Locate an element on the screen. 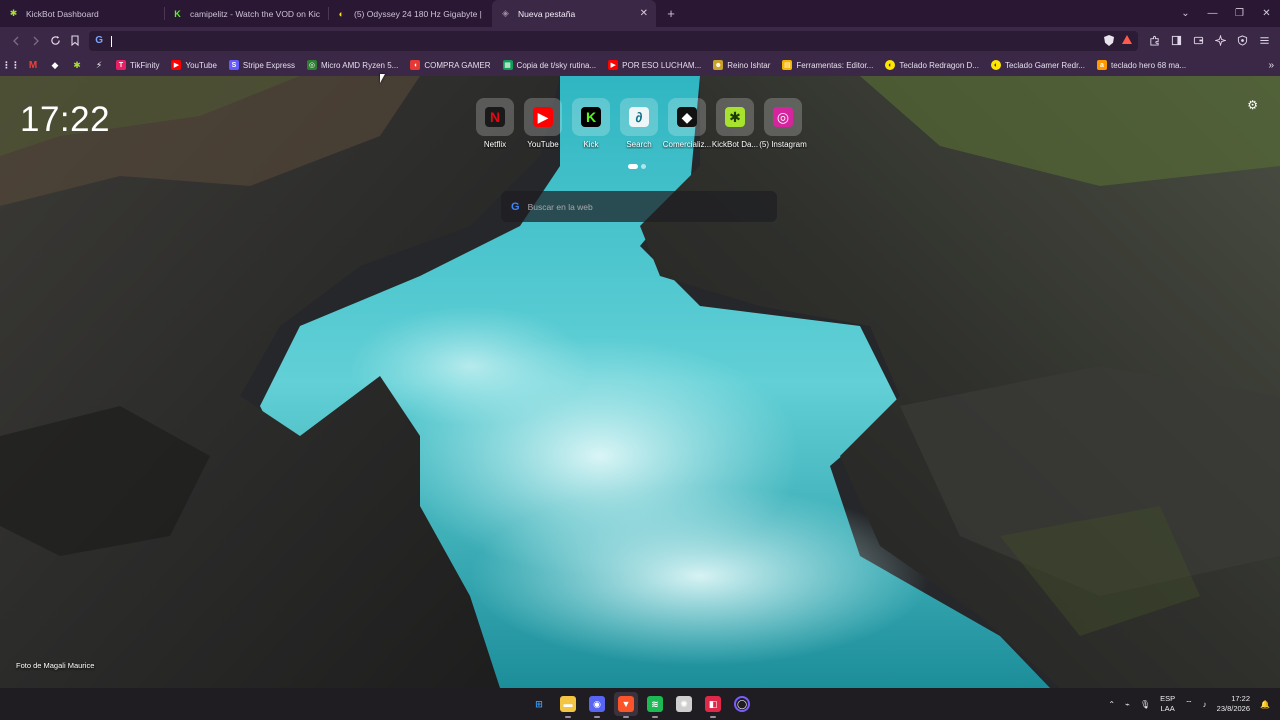  ntp-search-box: G is located at coordinates (639, 206).